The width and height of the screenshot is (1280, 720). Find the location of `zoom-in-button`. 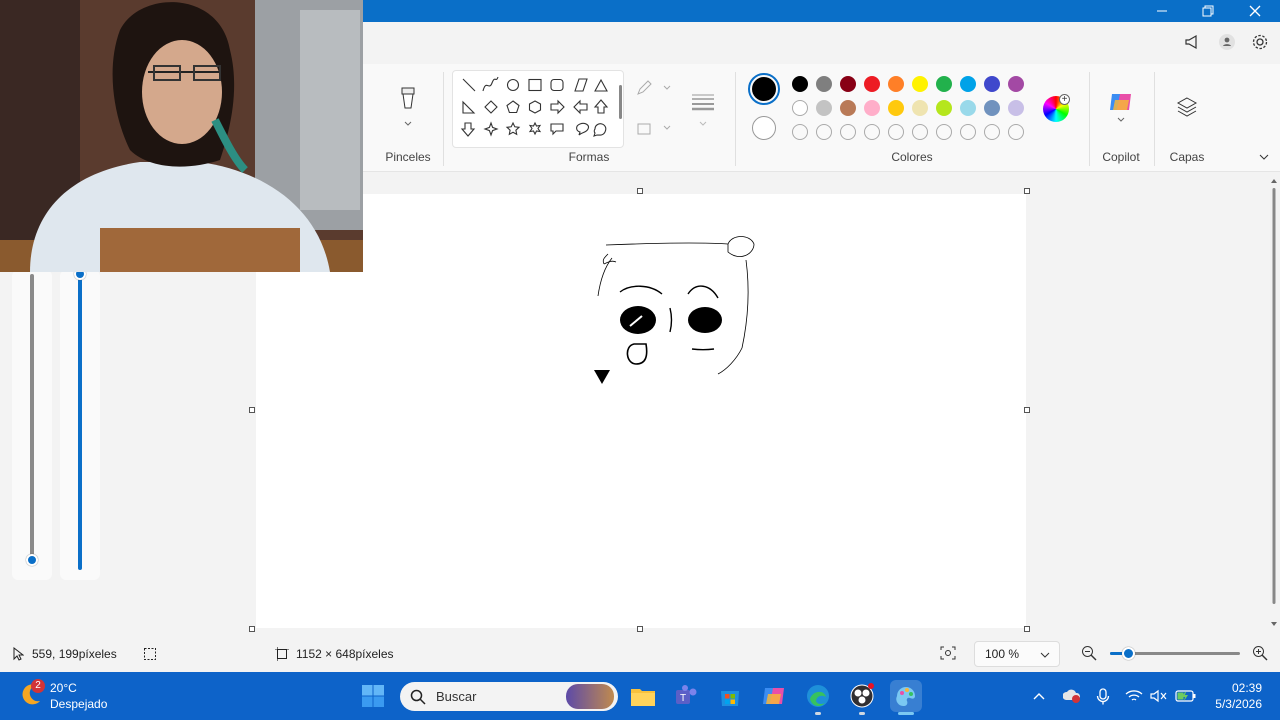

zoom-in-button is located at coordinates (1260, 653).